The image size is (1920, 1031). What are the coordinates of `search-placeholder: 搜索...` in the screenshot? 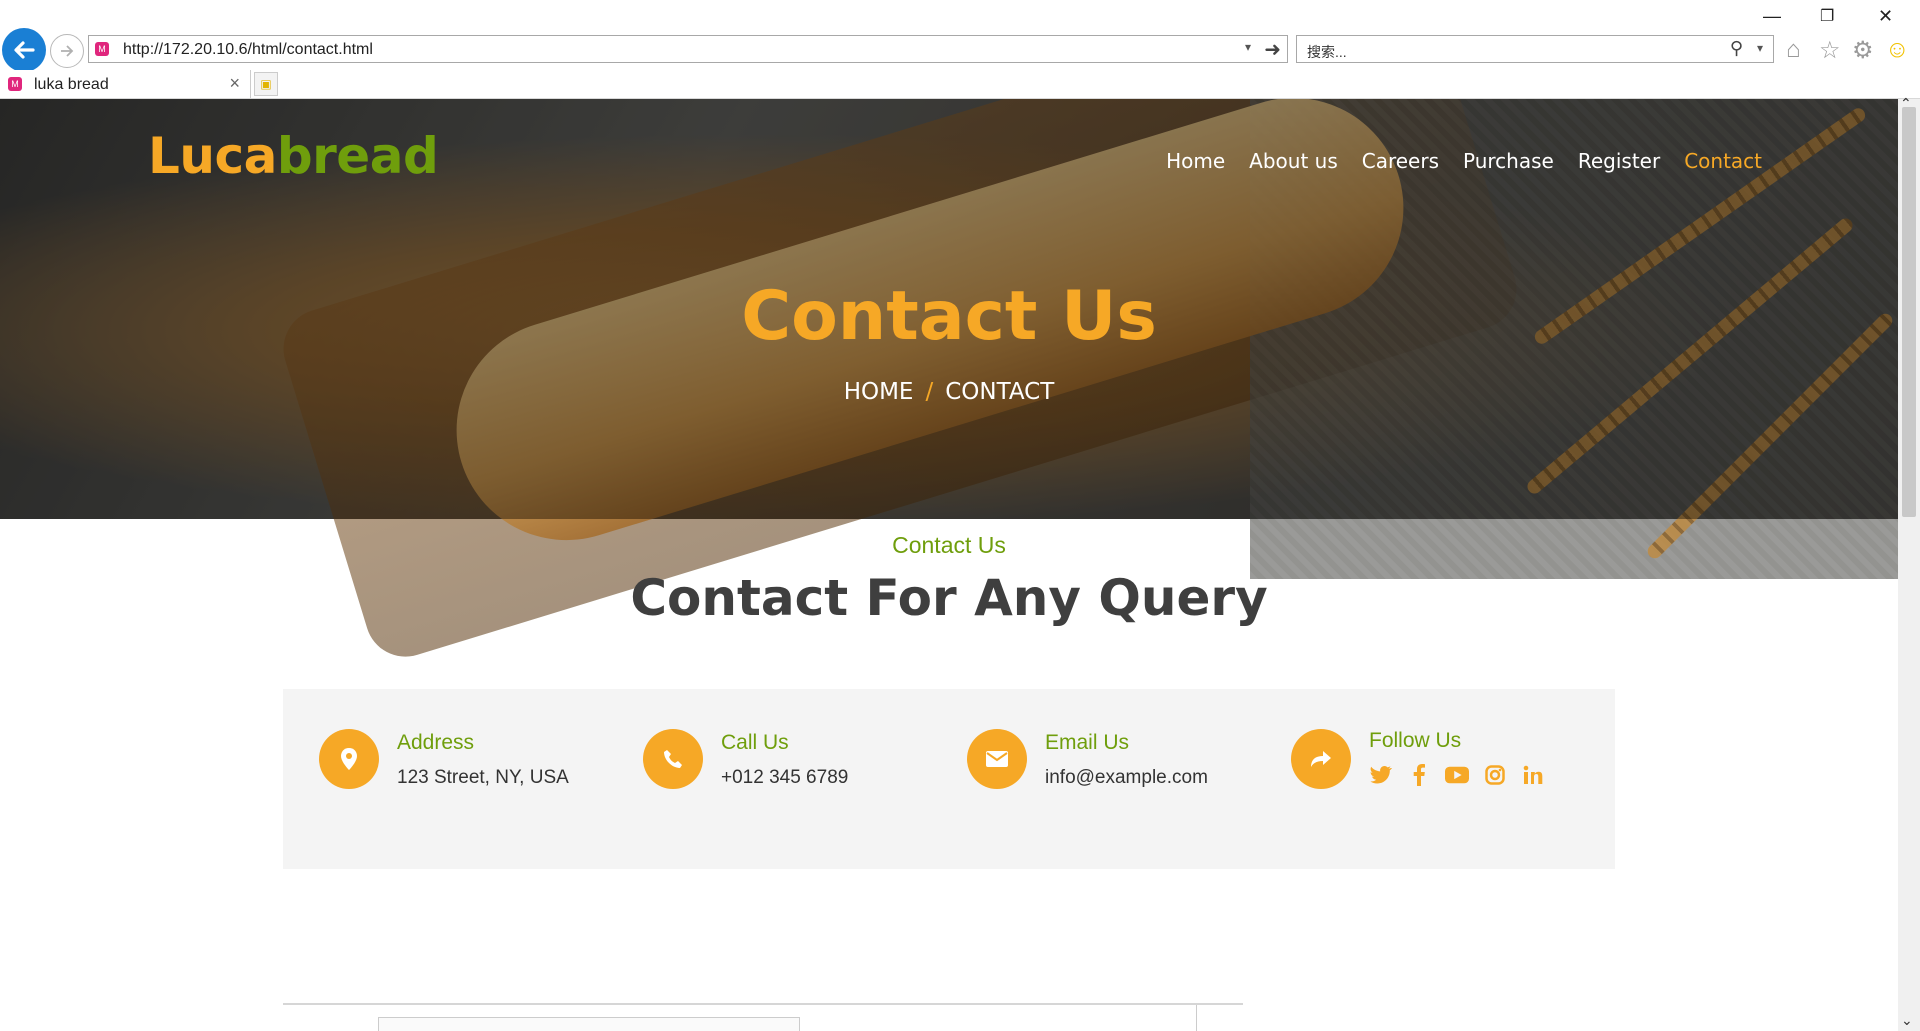 It's located at (1327, 52).